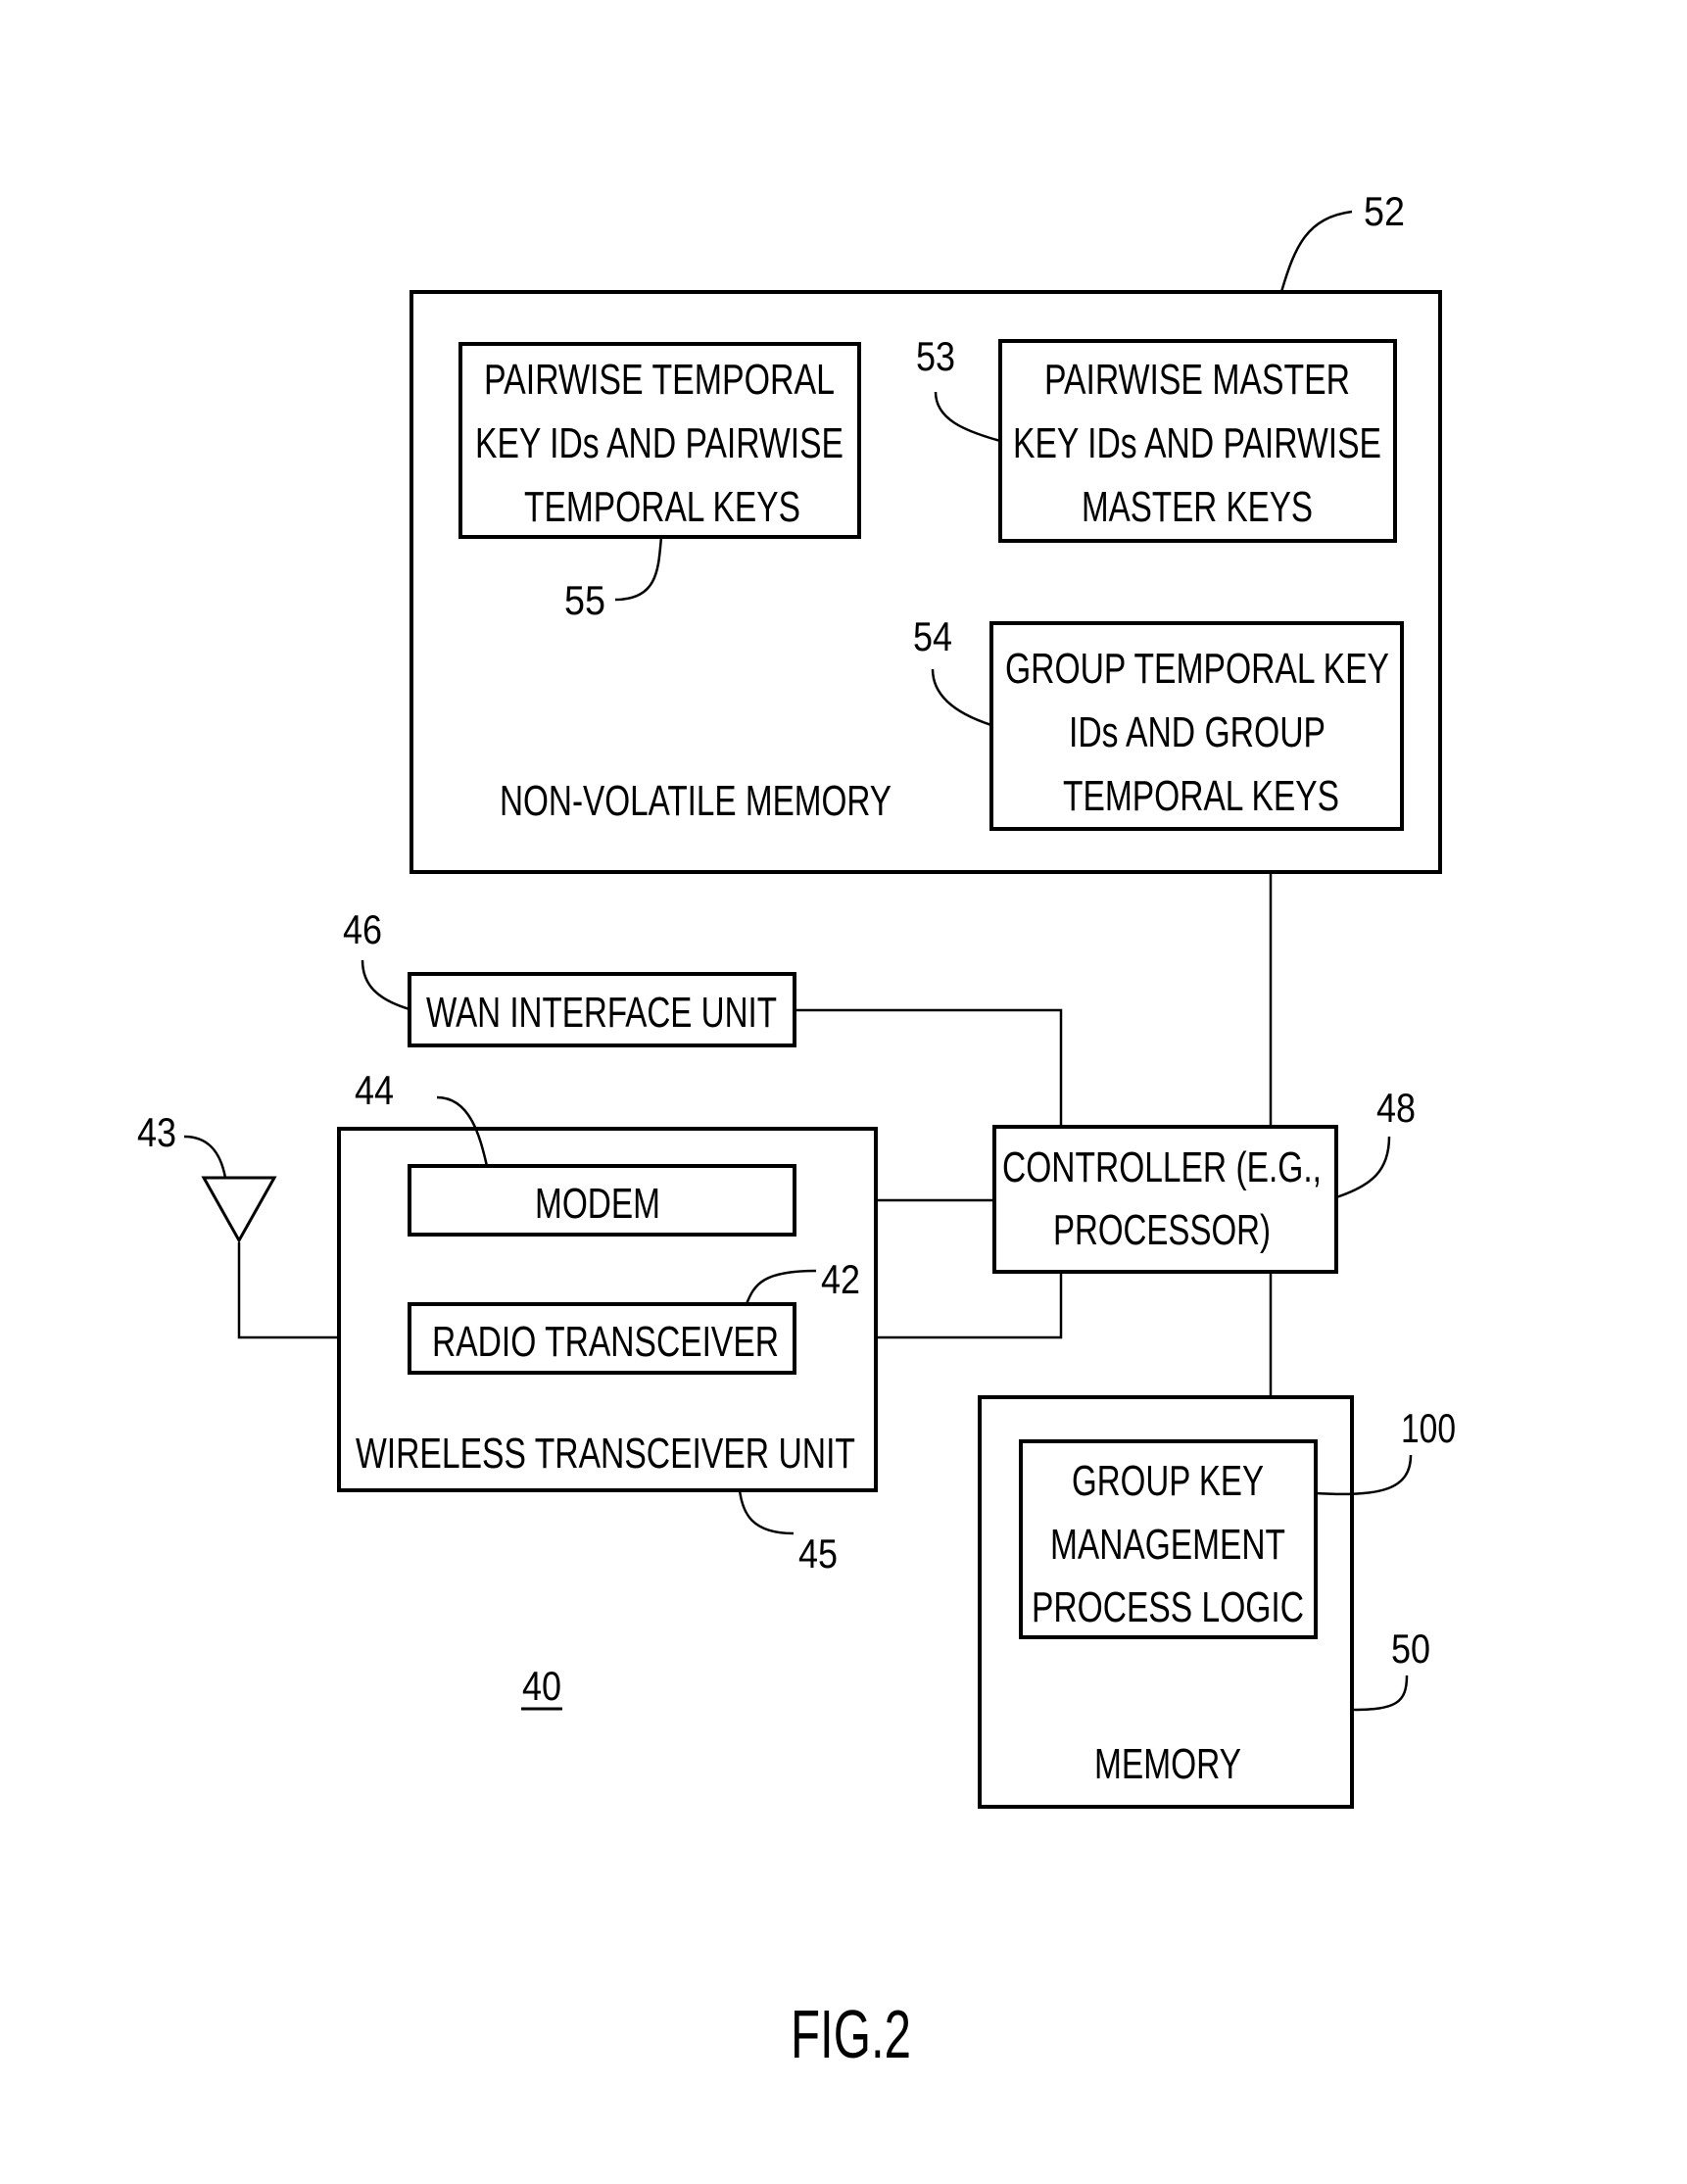 Image resolution: width=1687 pixels, height=2184 pixels. I want to click on pairwise-temporal-keys-line-1: PAIRWISE TEMPORAL, so click(659, 380).